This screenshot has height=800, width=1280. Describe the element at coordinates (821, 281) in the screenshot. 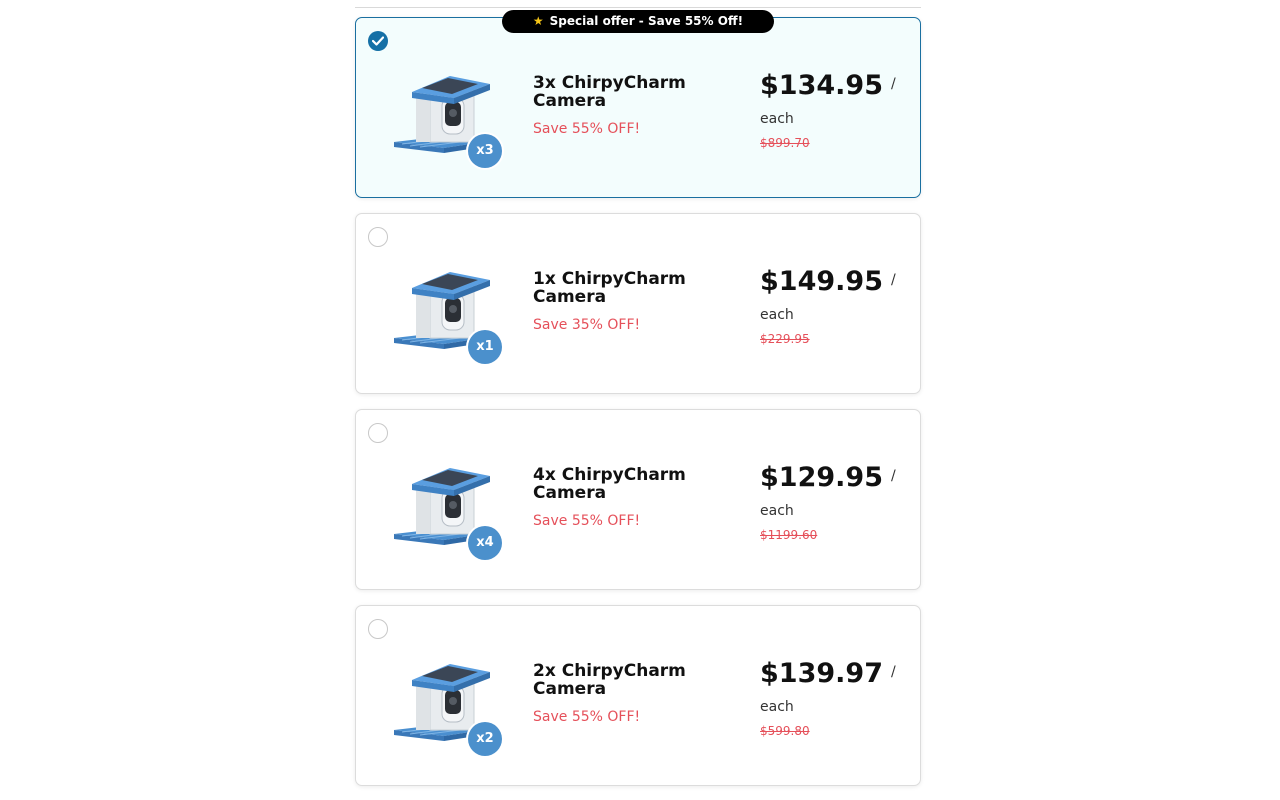

I see `price-value: $149.95` at that location.